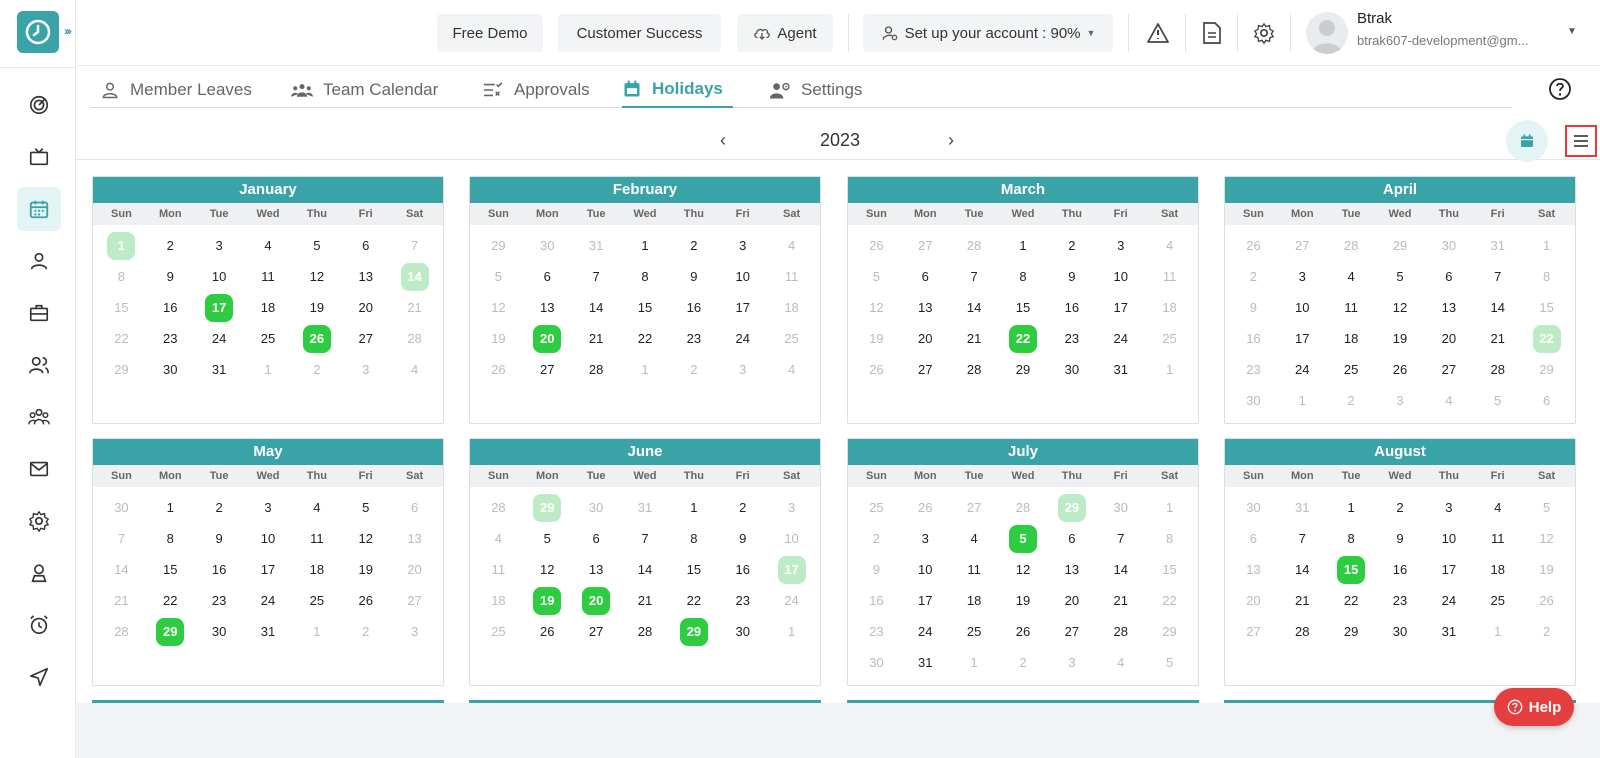 The image size is (1600, 758). Describe the element at coordinates (1264, 33) in the screenshot. I see `settings-gear-icon` at that location.